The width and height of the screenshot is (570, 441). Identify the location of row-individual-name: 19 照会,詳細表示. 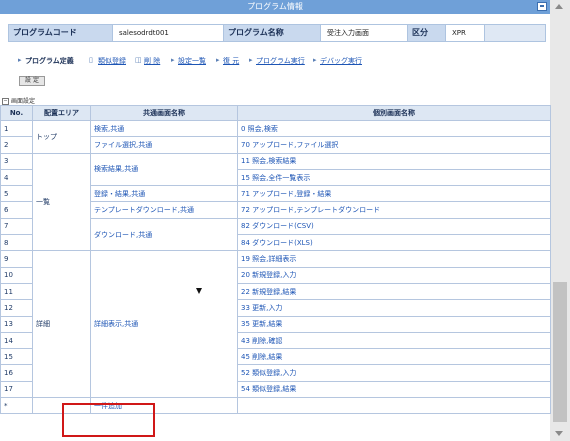
(394, 259).